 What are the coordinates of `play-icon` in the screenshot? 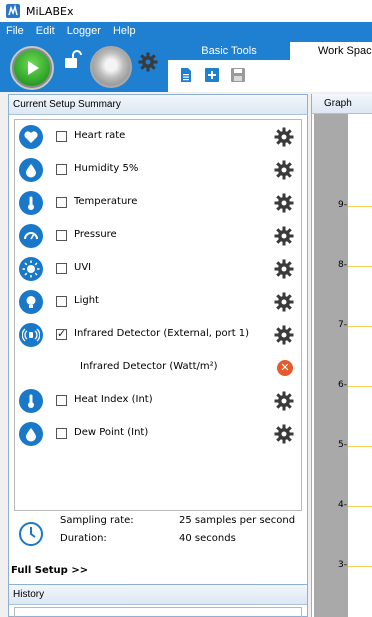 It's located at (33, 68).